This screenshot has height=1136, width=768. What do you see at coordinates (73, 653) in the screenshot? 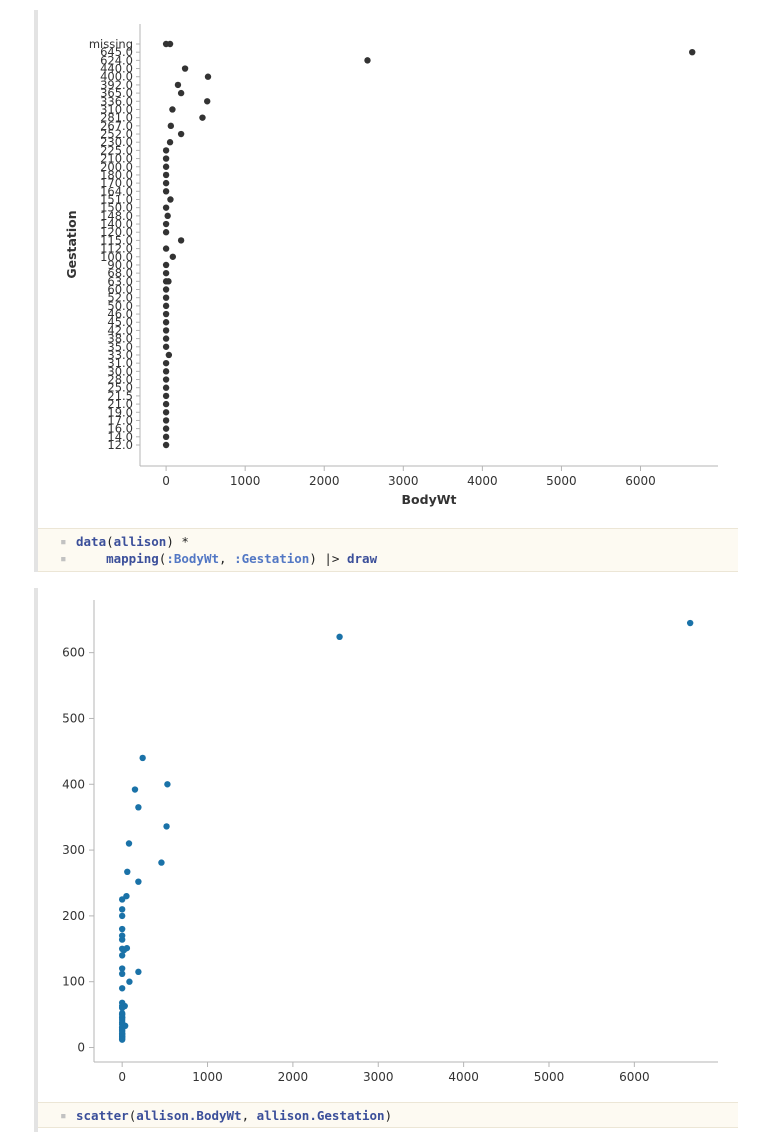
I see `y-tick-label: 600` at bounding box center [73, 653].